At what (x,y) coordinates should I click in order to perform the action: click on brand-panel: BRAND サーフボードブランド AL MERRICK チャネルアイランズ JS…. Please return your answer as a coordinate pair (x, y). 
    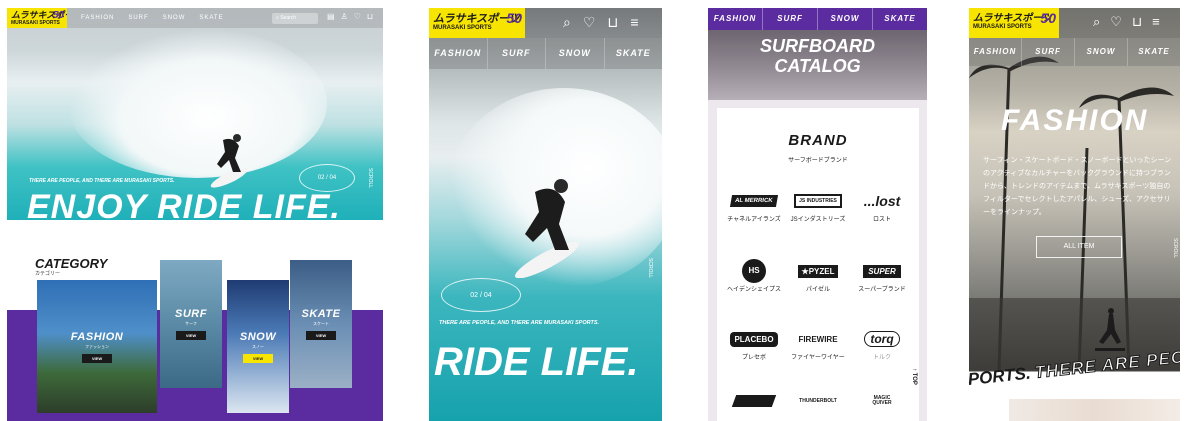
    Looking at the image, I should click on (818, 264).